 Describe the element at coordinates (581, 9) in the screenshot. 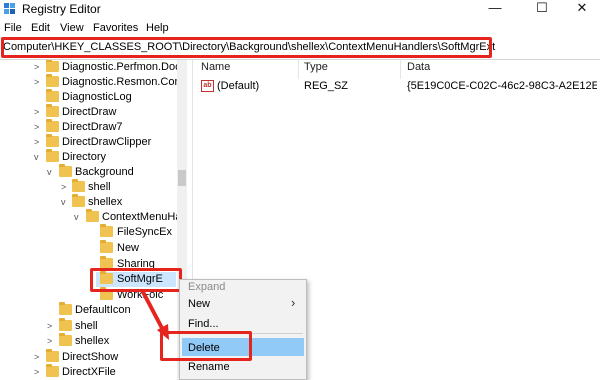

I see `close-button: ✕` at that location.